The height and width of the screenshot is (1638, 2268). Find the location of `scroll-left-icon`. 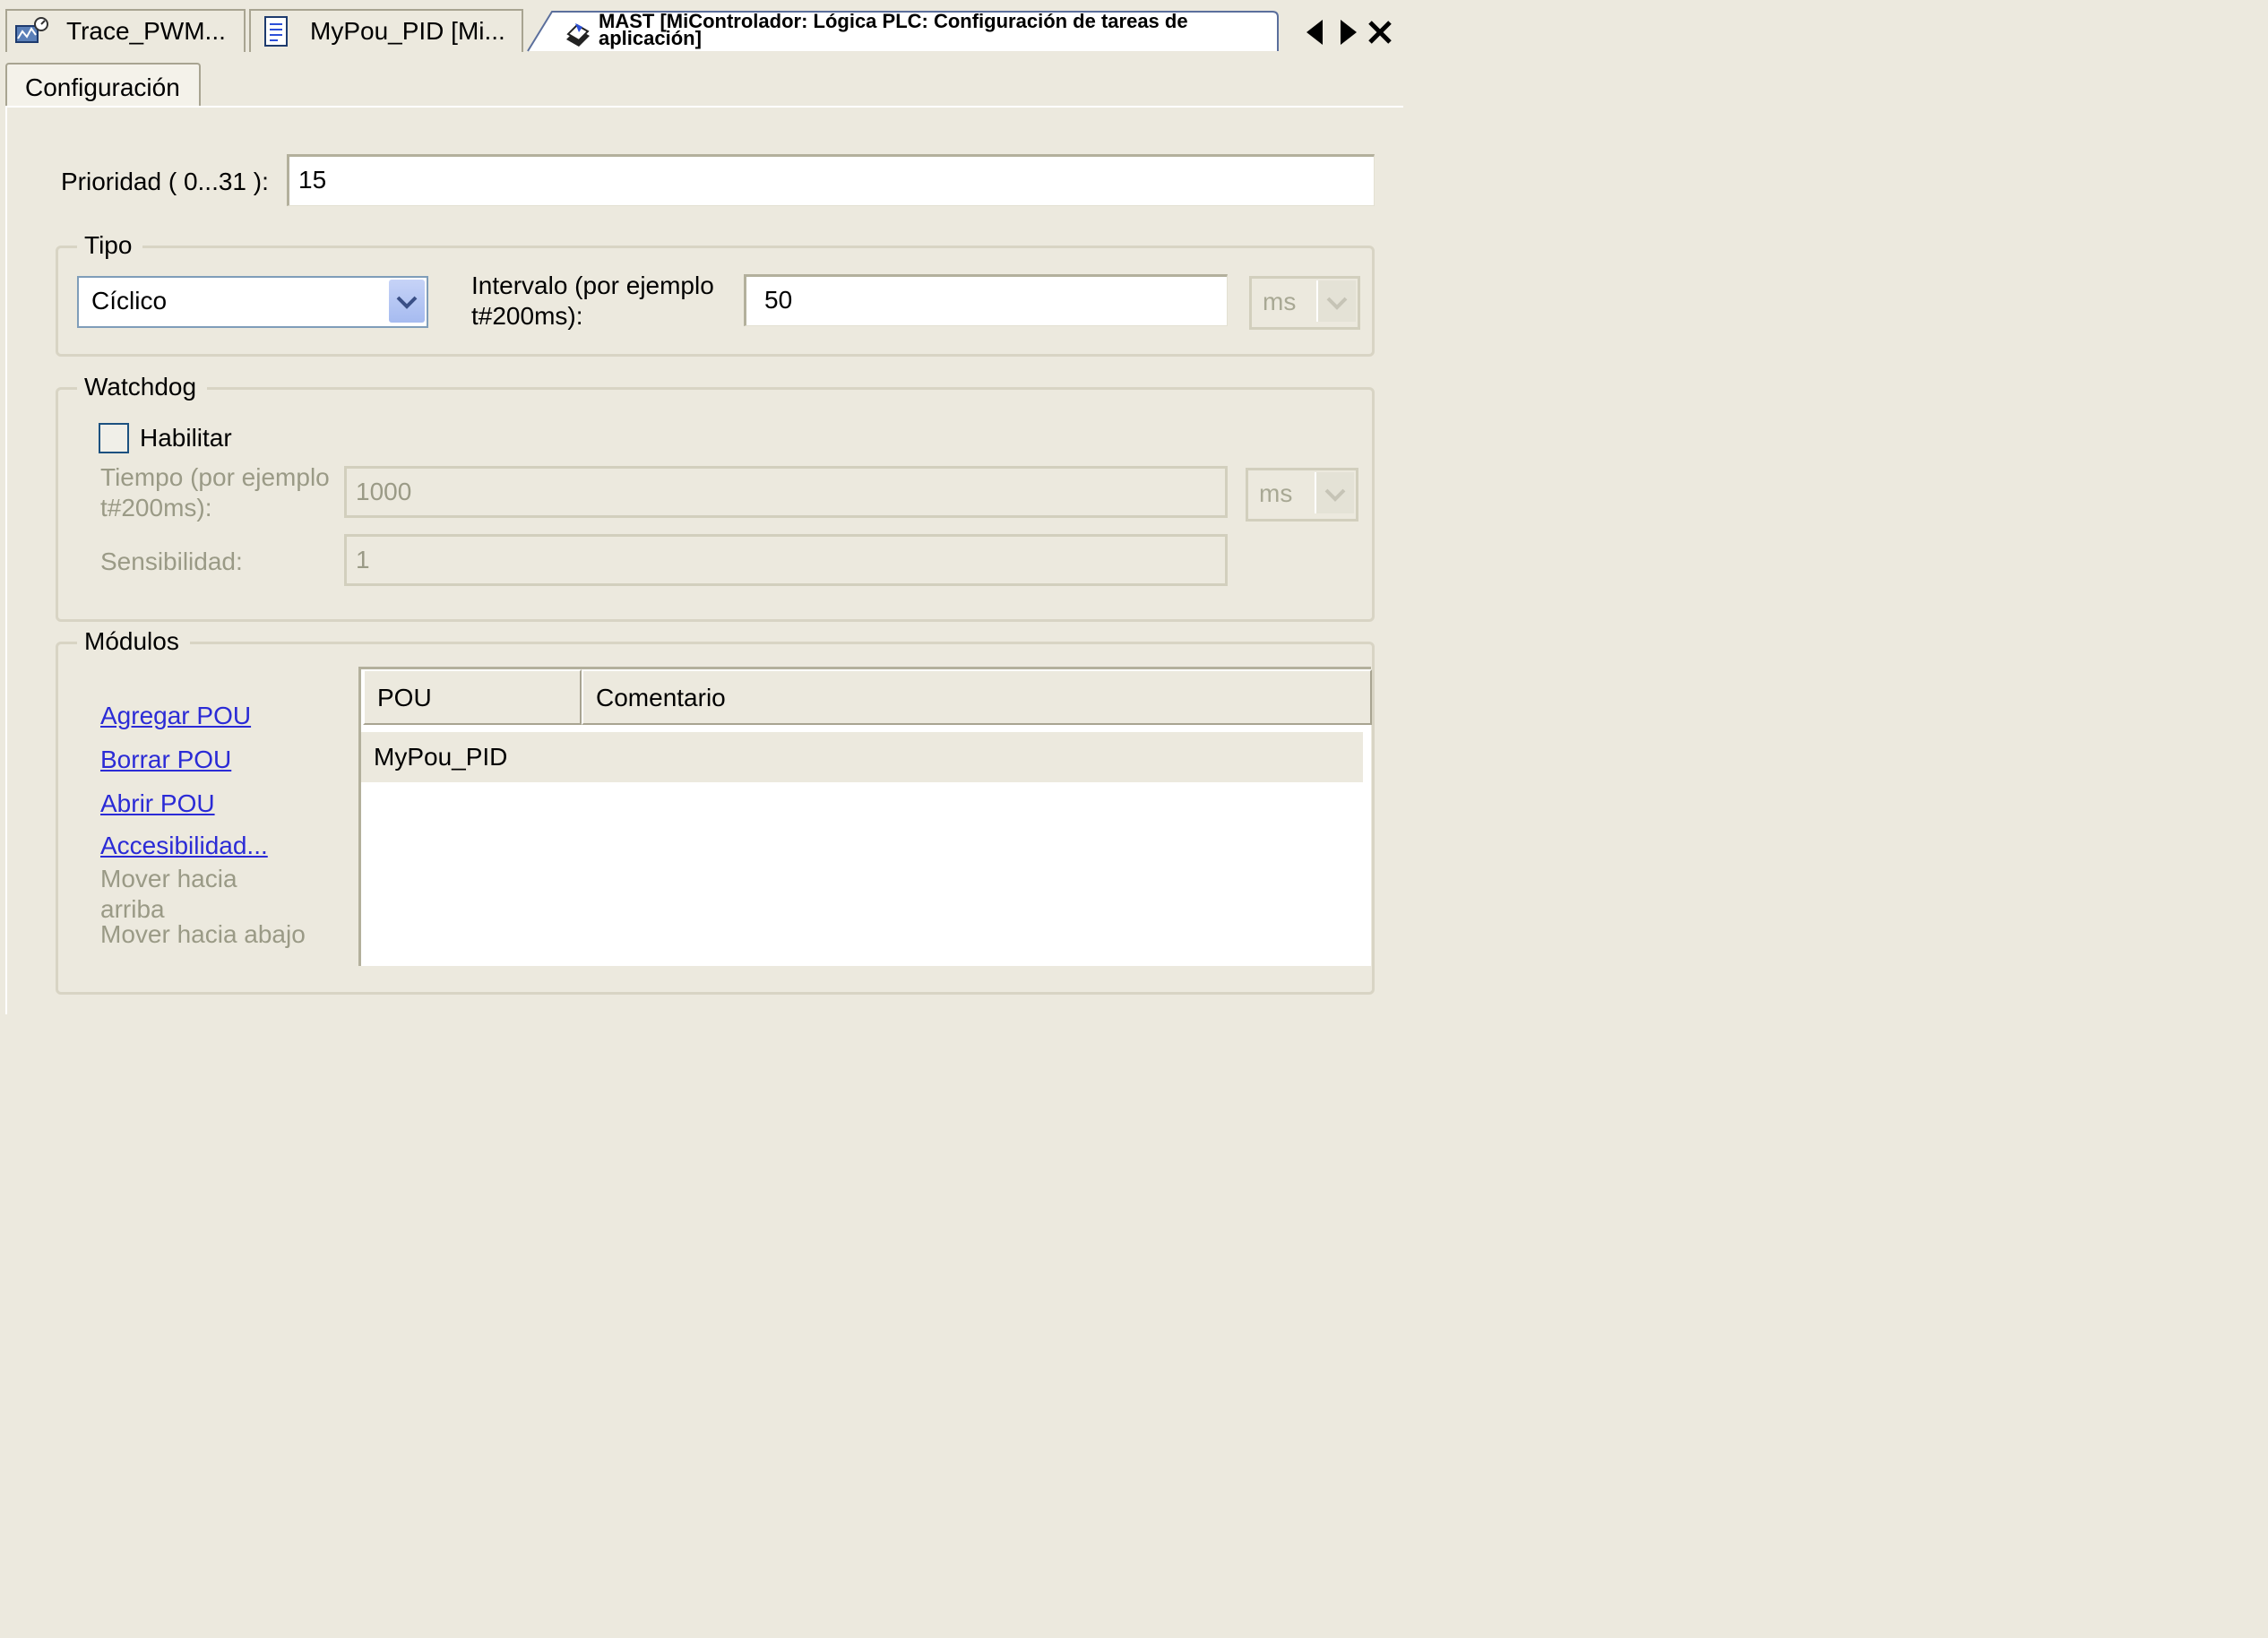

scroll-left-icon is located at coordinates (1315, 32).